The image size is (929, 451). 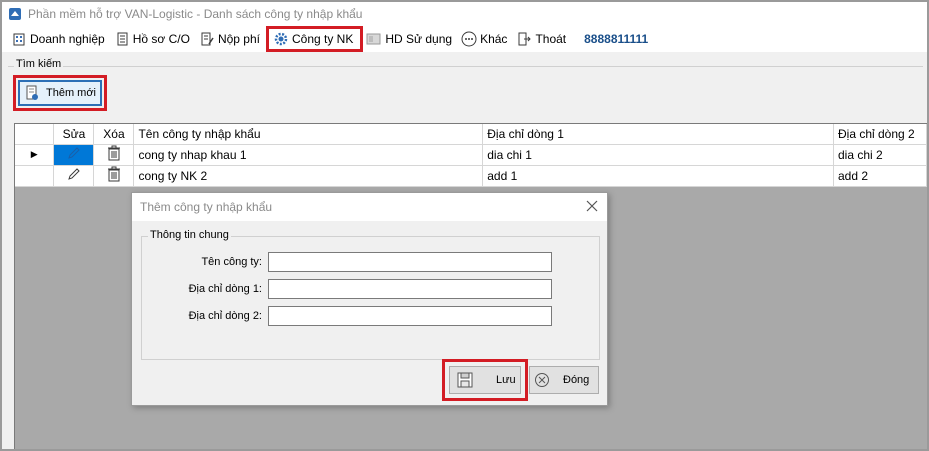 I want to click on building-icon, so click(x=19, y=39).